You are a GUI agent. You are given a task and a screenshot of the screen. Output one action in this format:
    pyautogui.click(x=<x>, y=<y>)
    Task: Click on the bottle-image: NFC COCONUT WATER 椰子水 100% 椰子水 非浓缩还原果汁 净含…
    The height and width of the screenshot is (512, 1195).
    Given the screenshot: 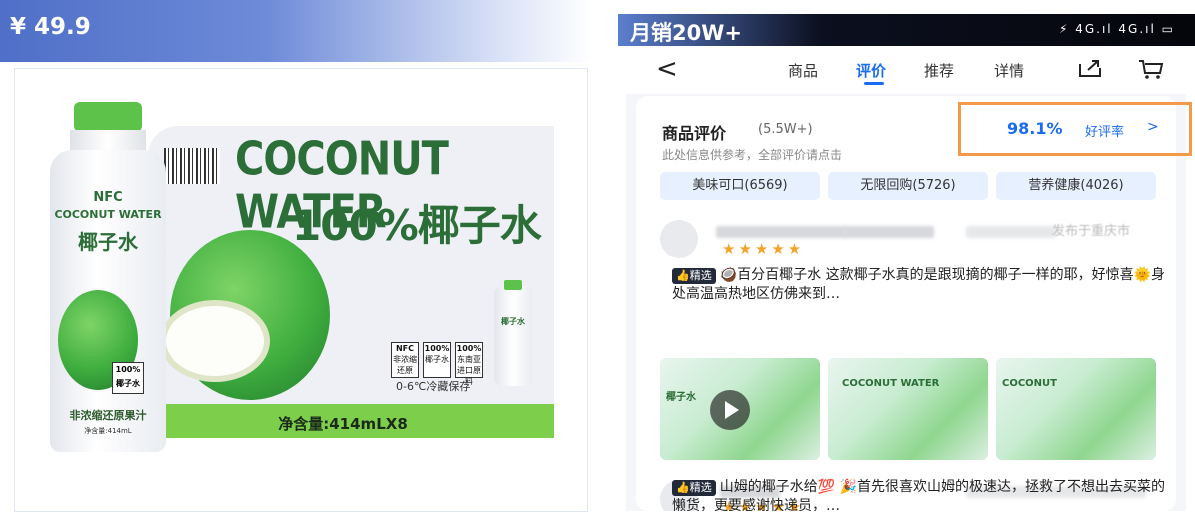 What is the action you would take?
    pyautogui.click(x=108, y=277)
    